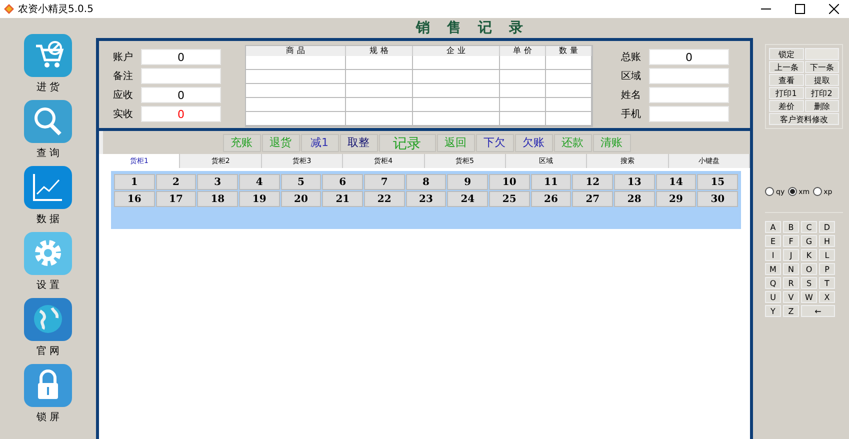 The height and width of the screenshot is (439, 849). I want to click on key-button: R, so click(791, 283).